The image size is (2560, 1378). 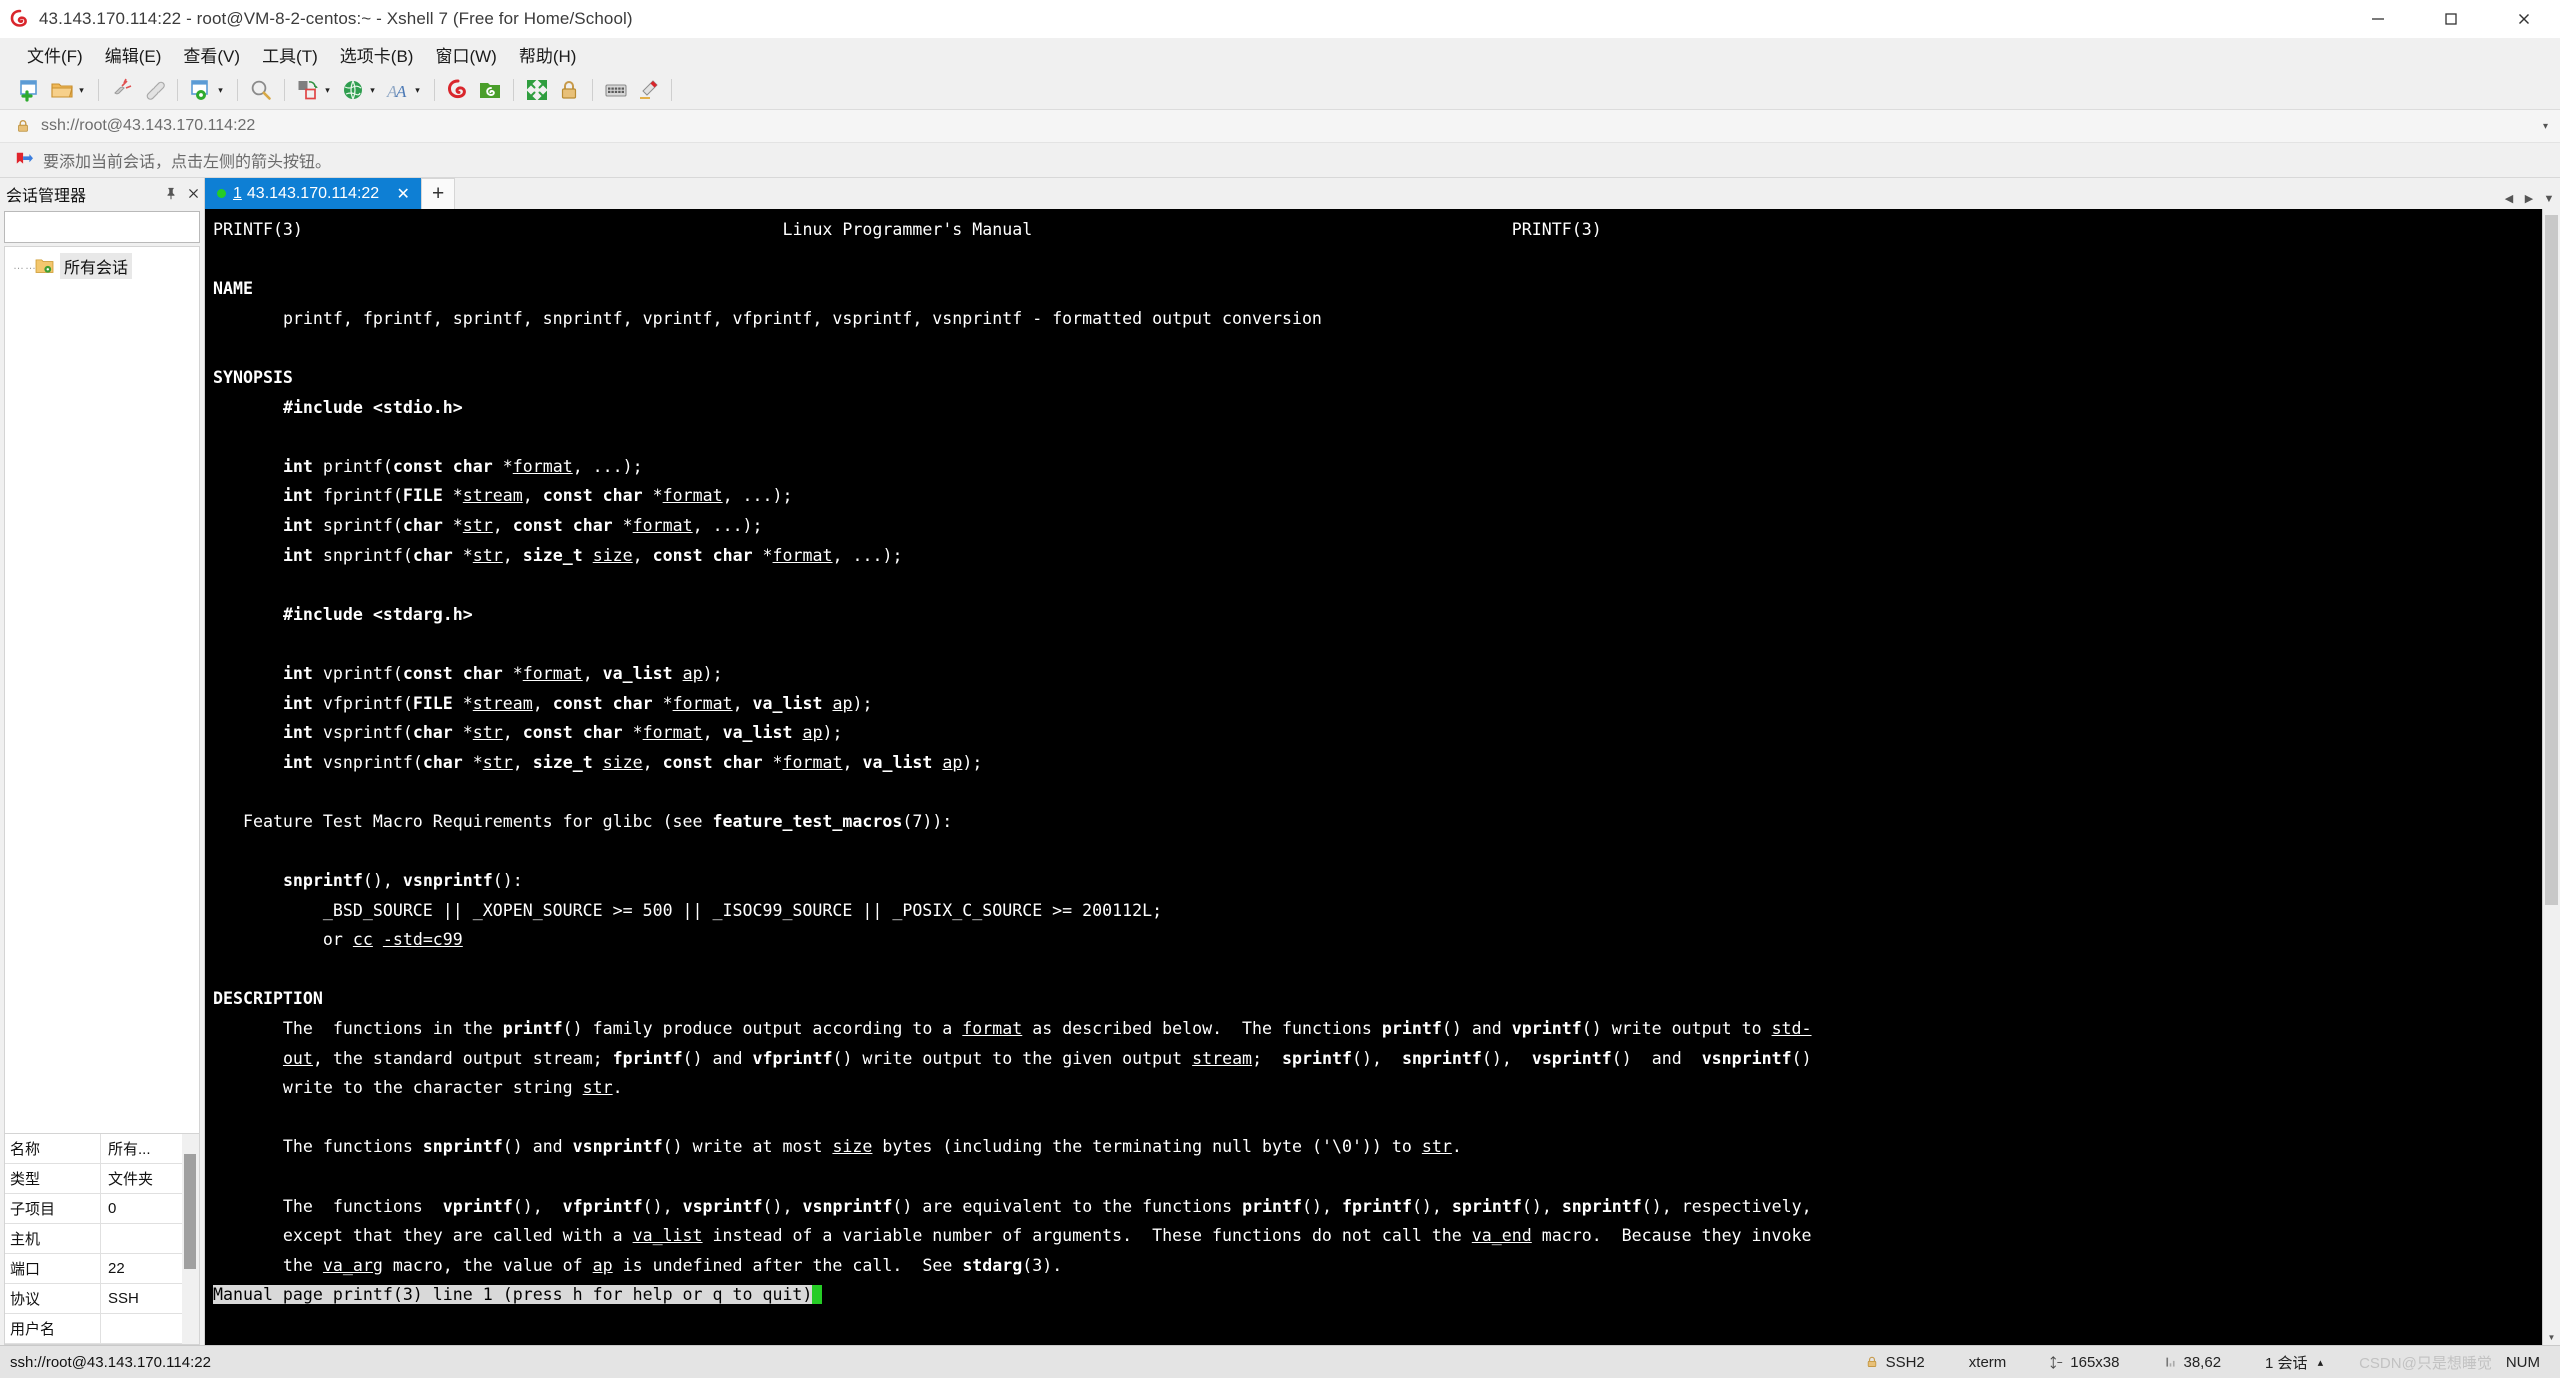 I want to click on chevron-up-icon: ▴, so click(x=2321, y=1362).